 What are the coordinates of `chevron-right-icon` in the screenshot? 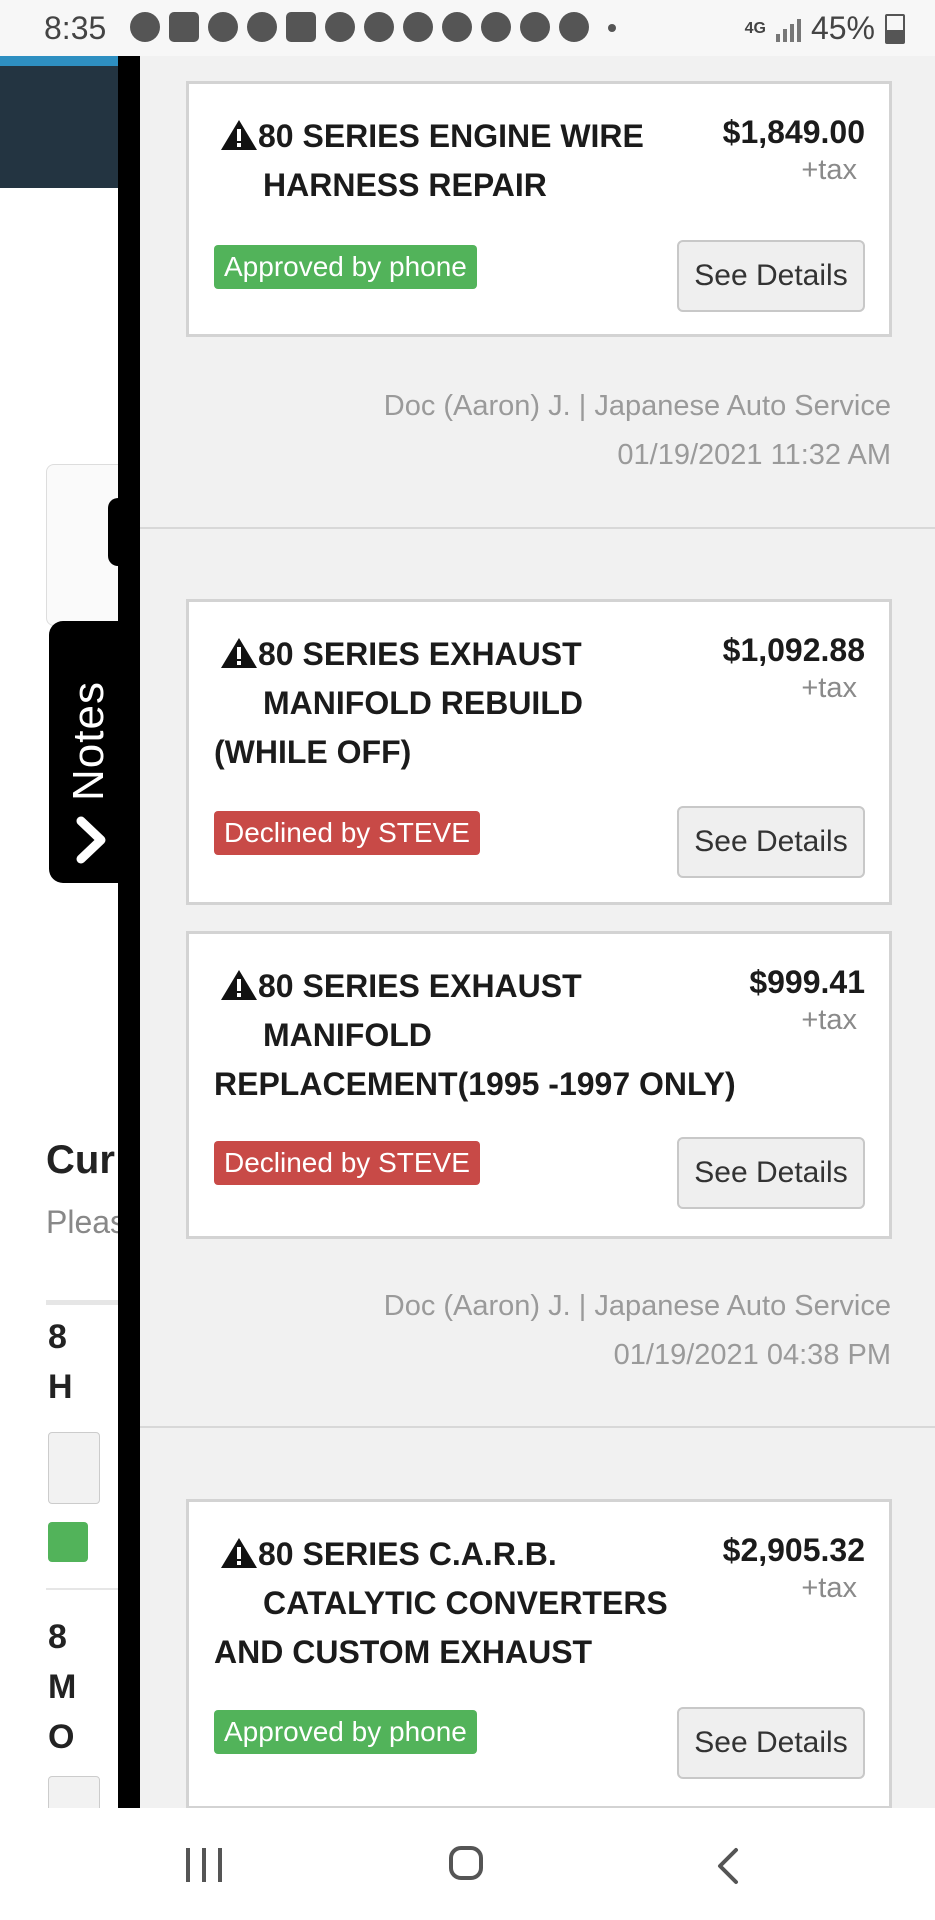 It's located at (91, 840).